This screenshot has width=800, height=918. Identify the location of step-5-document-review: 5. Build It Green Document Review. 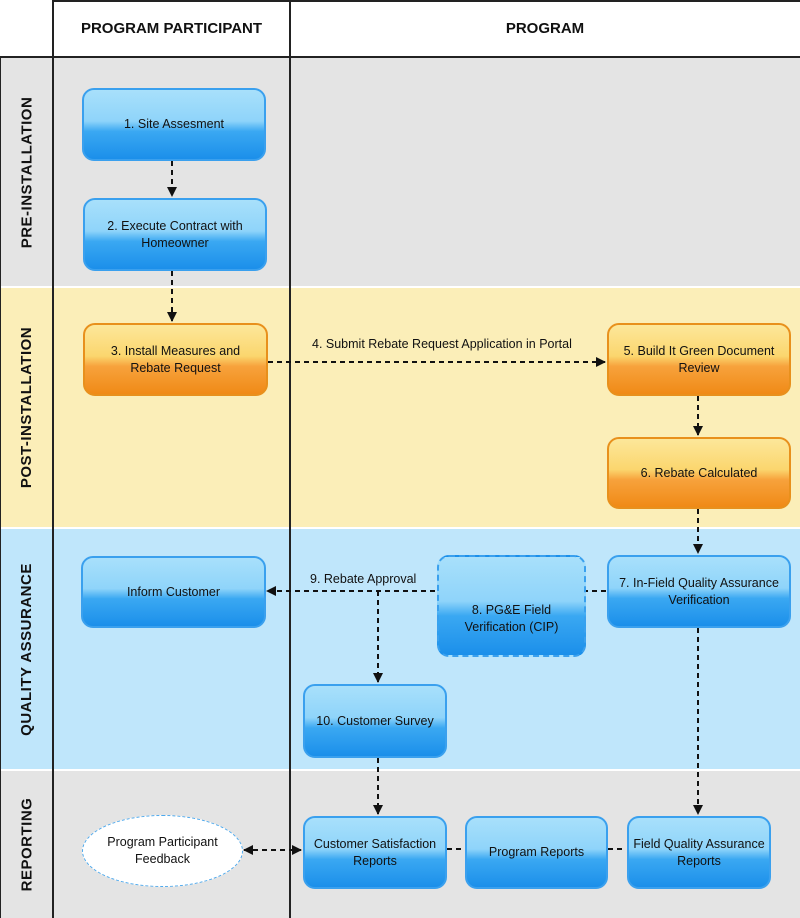
(699, 359).